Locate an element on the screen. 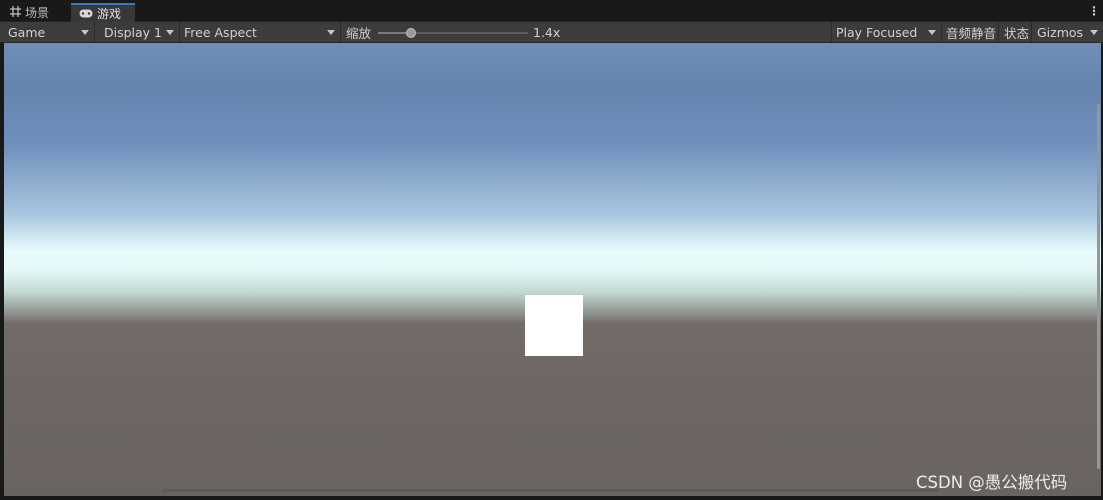  vertical-scrollbar is located at coordinates (1098, 286).